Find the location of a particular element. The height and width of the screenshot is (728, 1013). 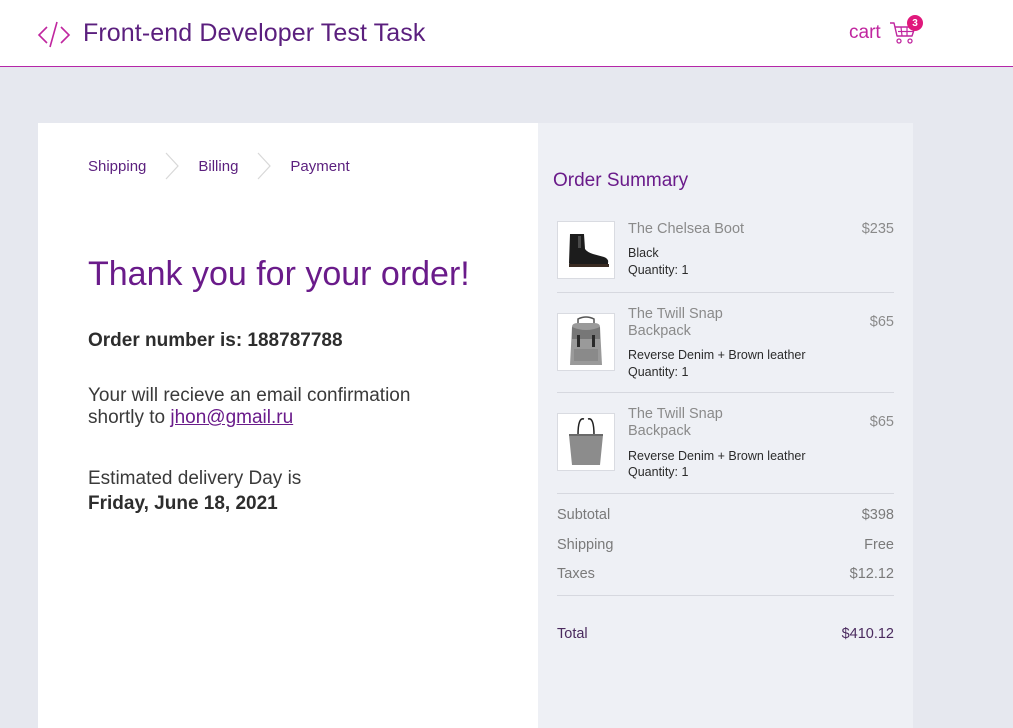

shipping-row: Shipping Free is located at coordinates (725, 545).